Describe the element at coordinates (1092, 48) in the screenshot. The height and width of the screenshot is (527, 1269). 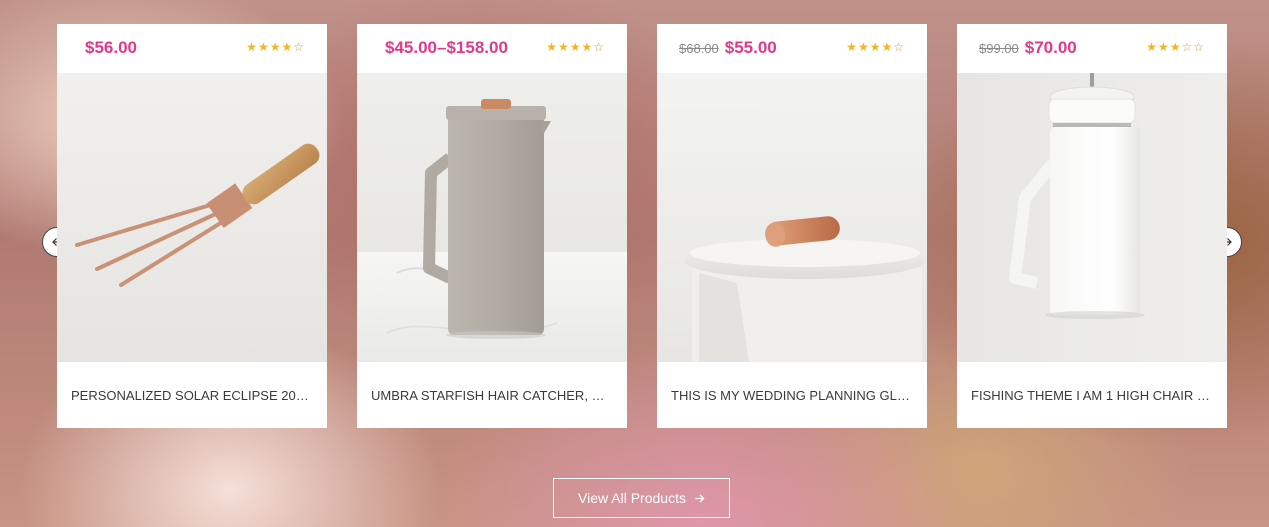
I see `card-header: $99.00 $70.00 ★★★☆☆` at that location.